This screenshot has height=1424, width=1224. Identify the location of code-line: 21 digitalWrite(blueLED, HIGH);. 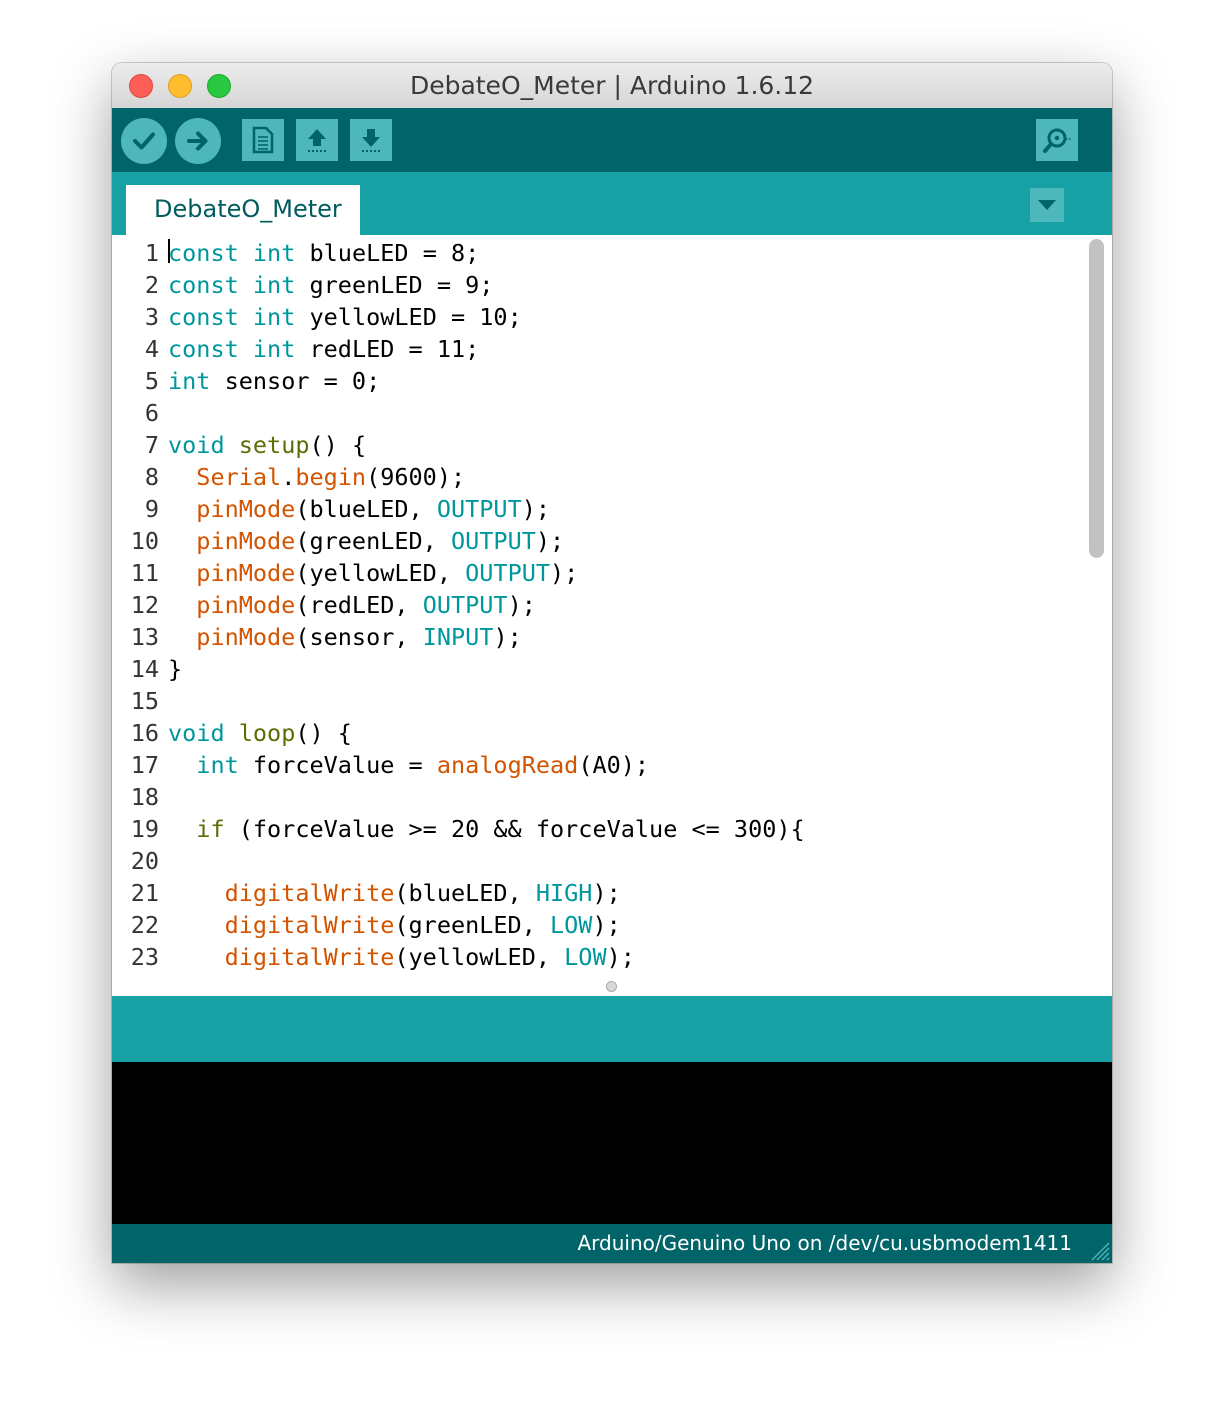
(599, 893).